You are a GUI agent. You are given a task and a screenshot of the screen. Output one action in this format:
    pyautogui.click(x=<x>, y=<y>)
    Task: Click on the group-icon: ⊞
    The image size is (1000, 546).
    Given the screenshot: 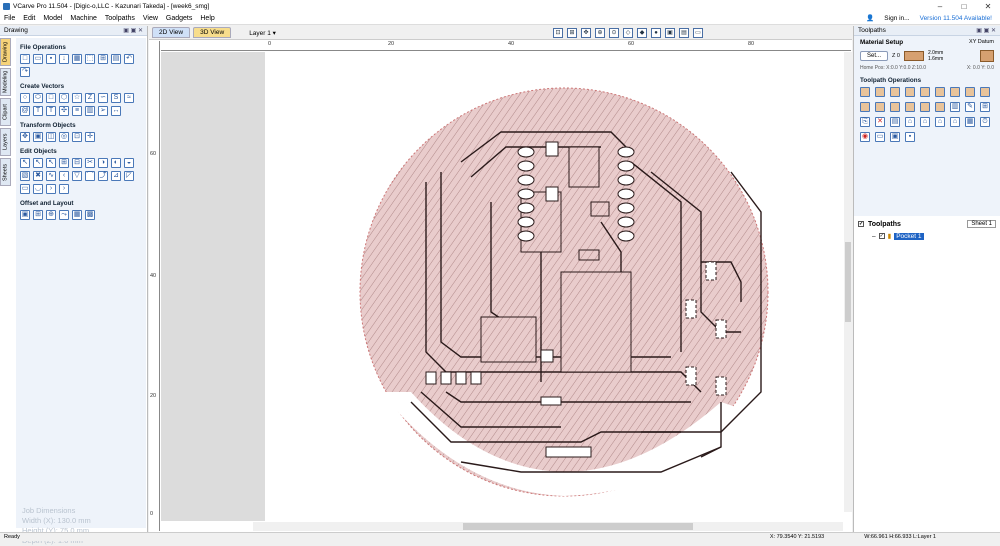 What is the action you would take?
    pyautogui.click(x=64, y=163)
    